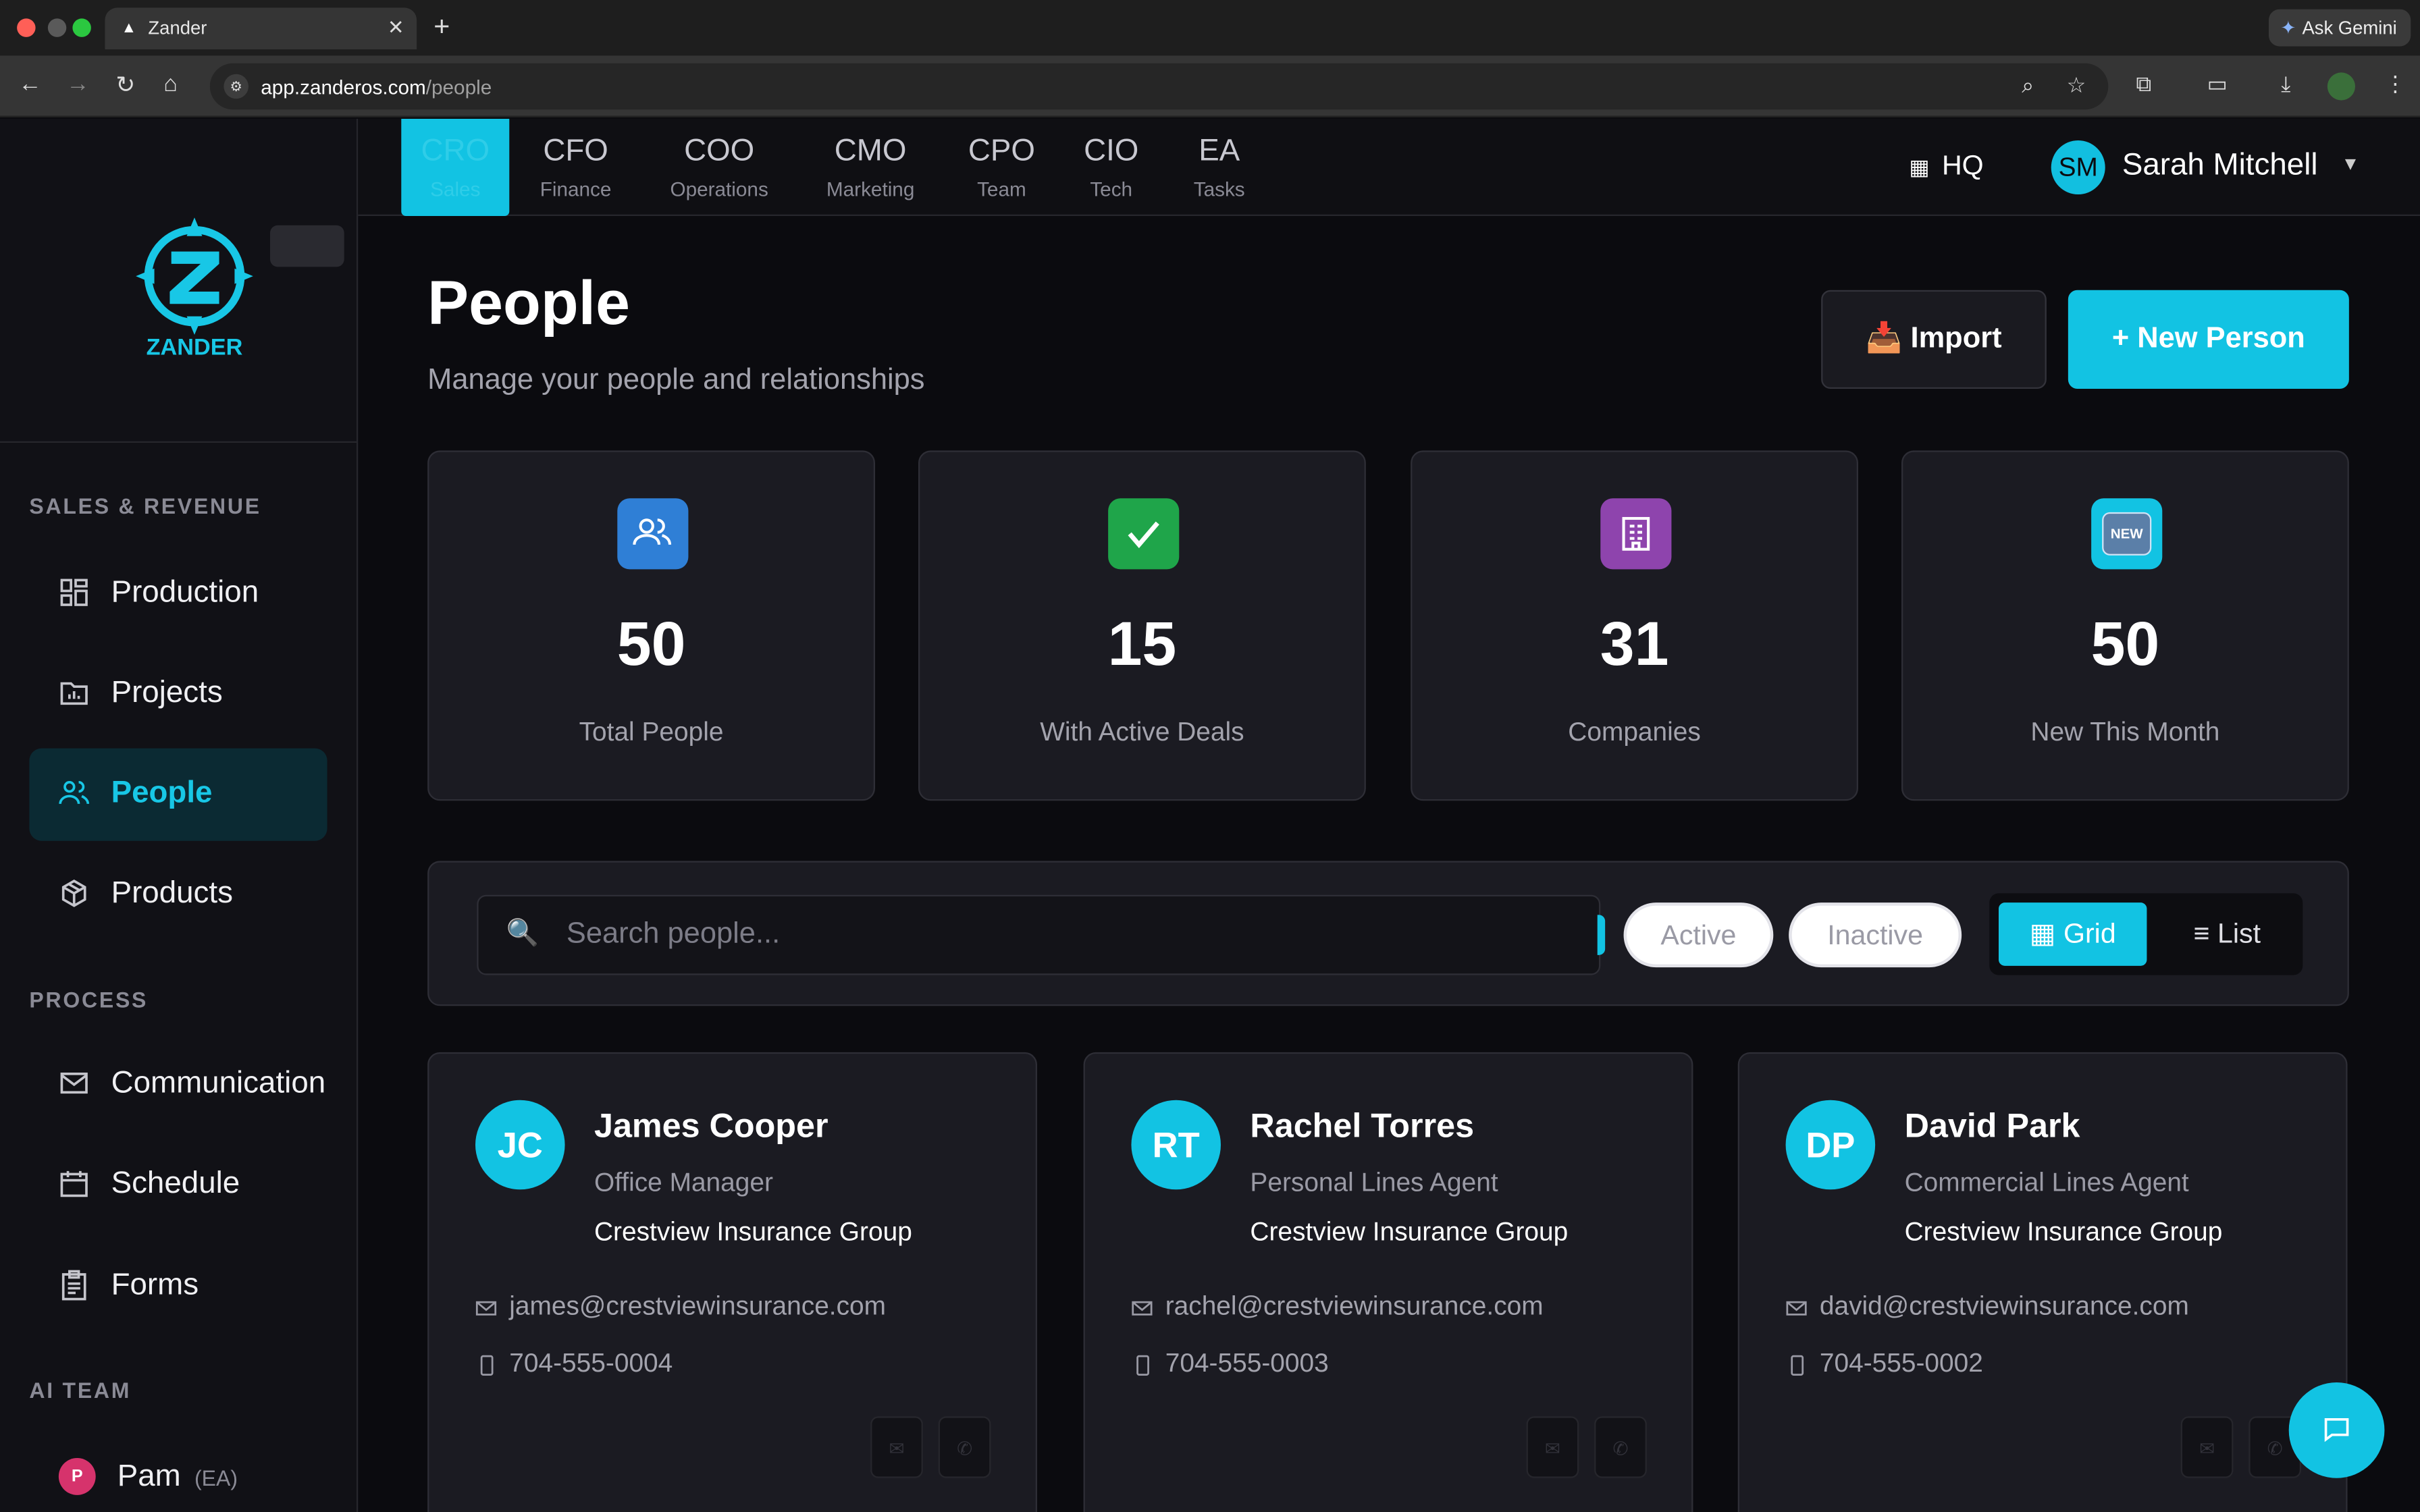  Describe the element at coordinates (1111, 167) in the screenshot. I see `tab-cio: CIO Tech` at that location.